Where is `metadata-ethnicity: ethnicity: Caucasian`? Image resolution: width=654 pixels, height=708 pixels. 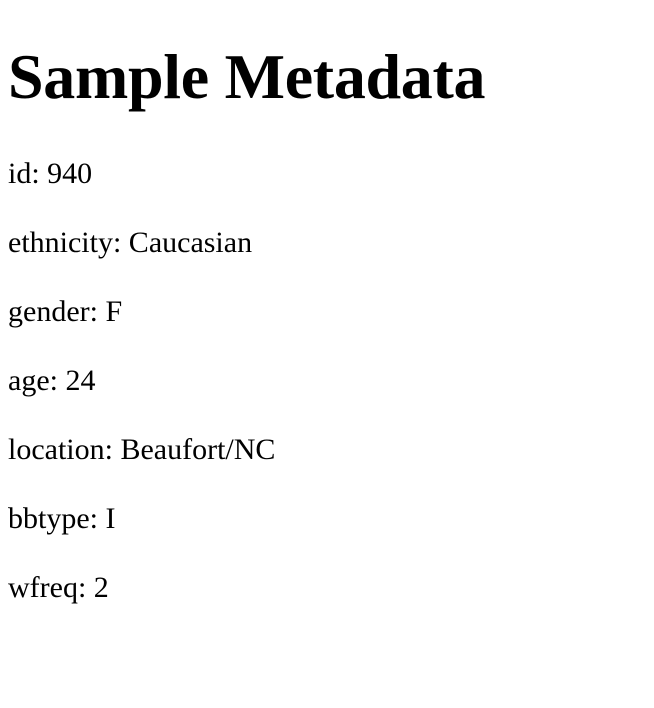
metadata-ethnicity: ethnicity: Caucasian is located at coordinates (130, 242).